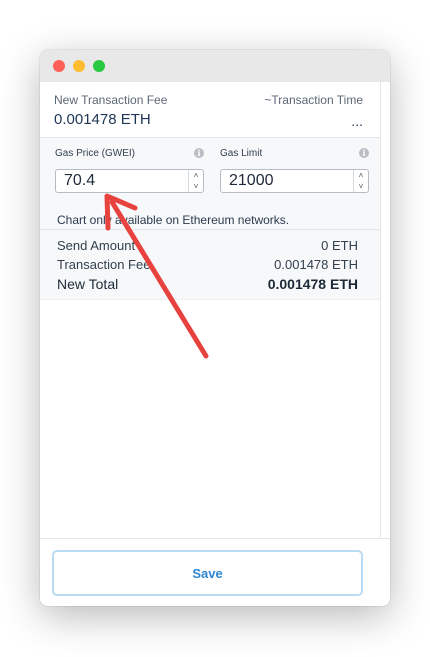 This screenshot has height=657, width=430. Describe the element at coordinates (361, 186) in the screenshot. I see `gas-limit-decrement-icon: ˅` at that location.